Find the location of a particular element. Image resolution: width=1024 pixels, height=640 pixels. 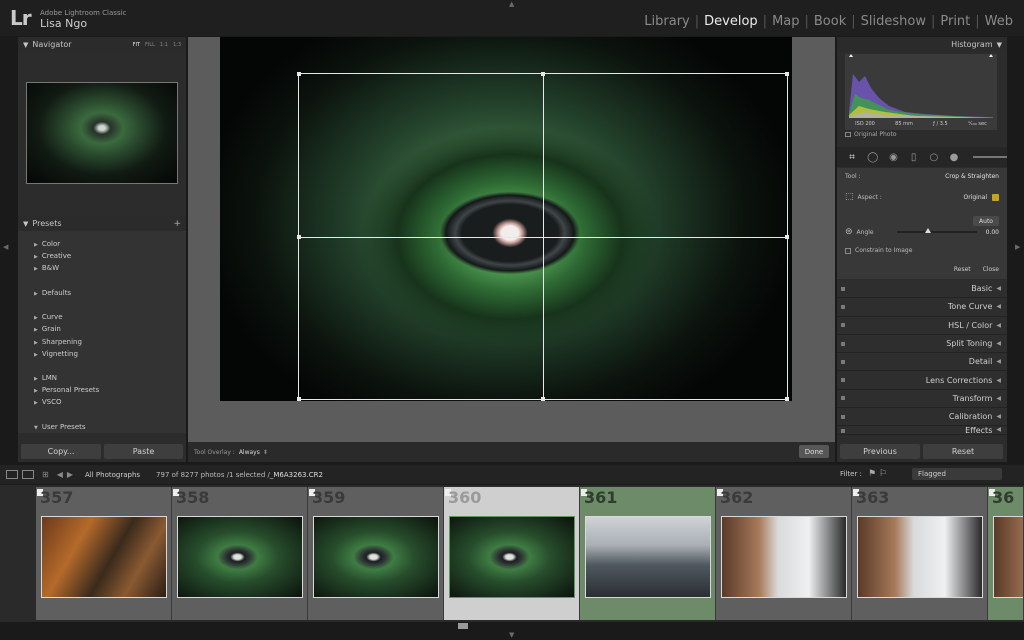

angle-slider is located at coordinates (937, 230).